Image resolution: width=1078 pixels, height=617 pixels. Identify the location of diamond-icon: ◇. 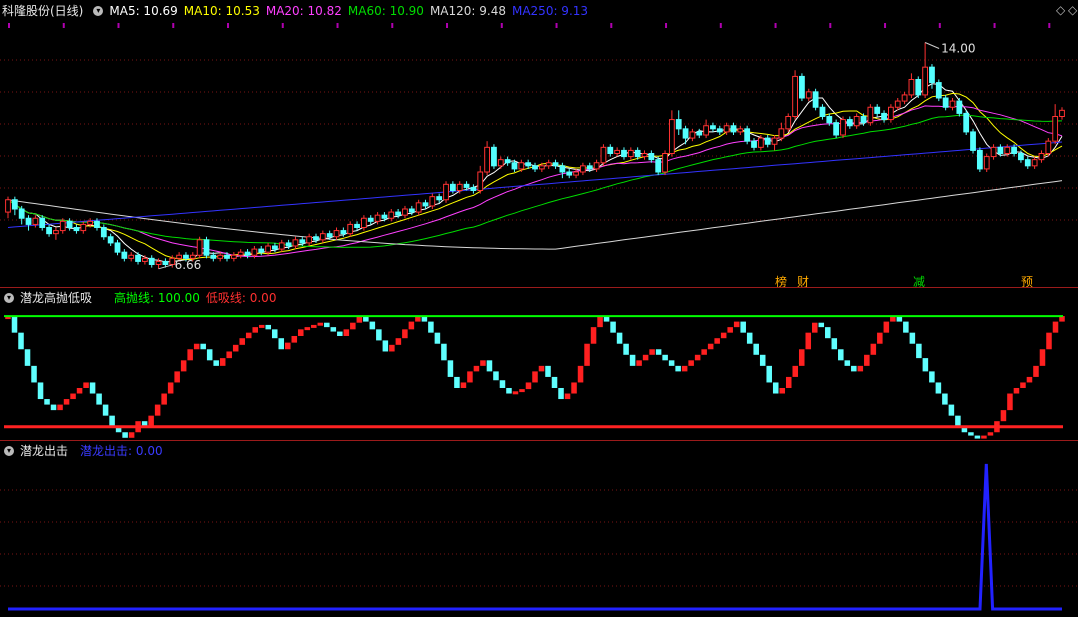
(1060, 10).